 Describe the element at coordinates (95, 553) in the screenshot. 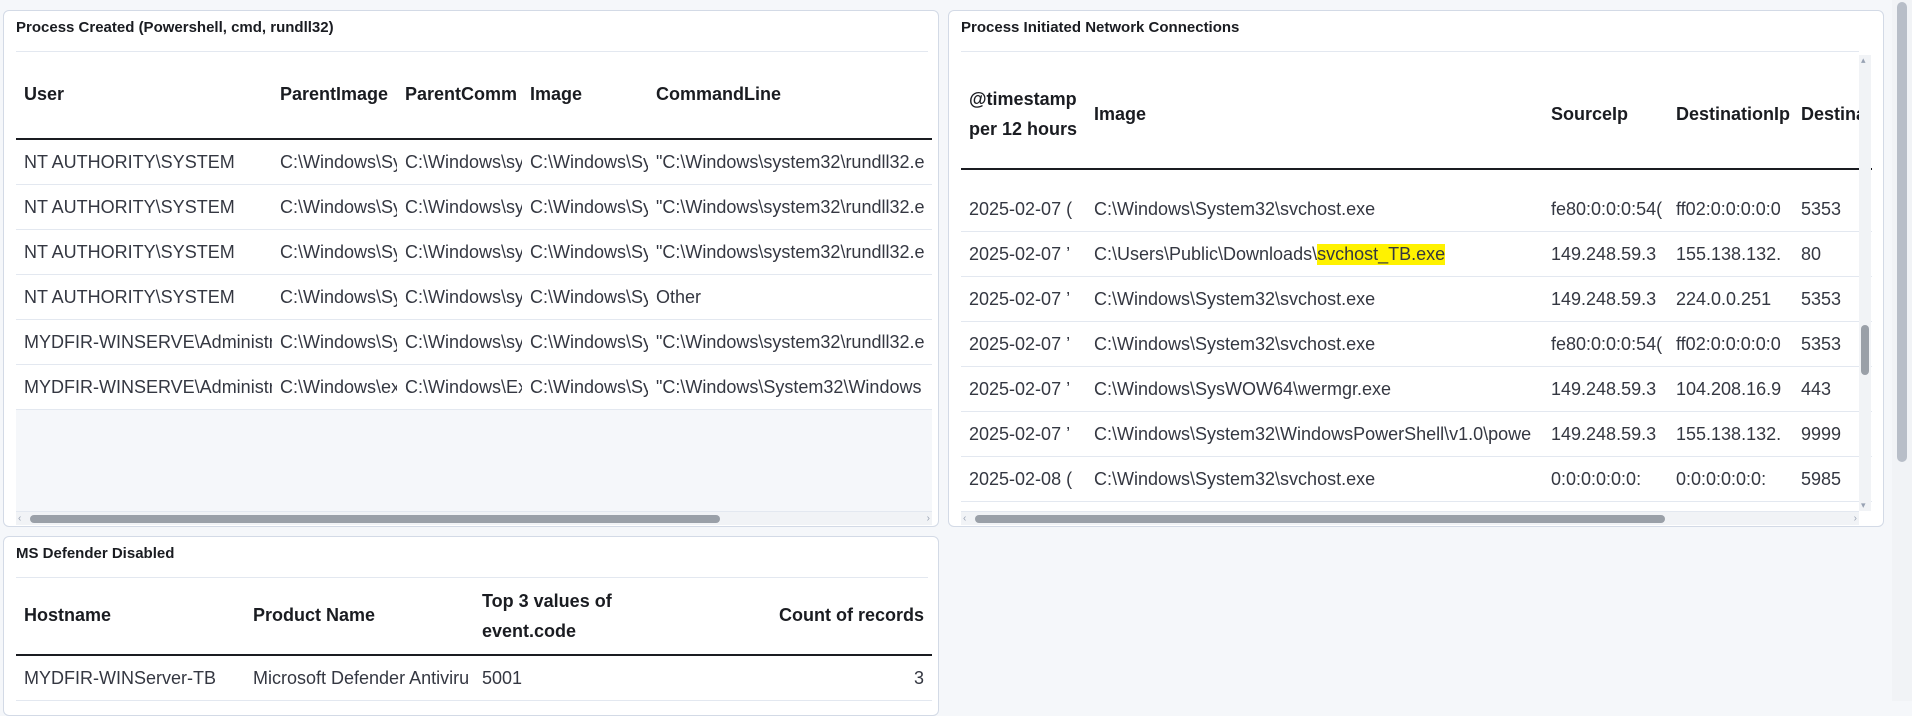

I see `panel-title: MS Defender Disabled` at that location.